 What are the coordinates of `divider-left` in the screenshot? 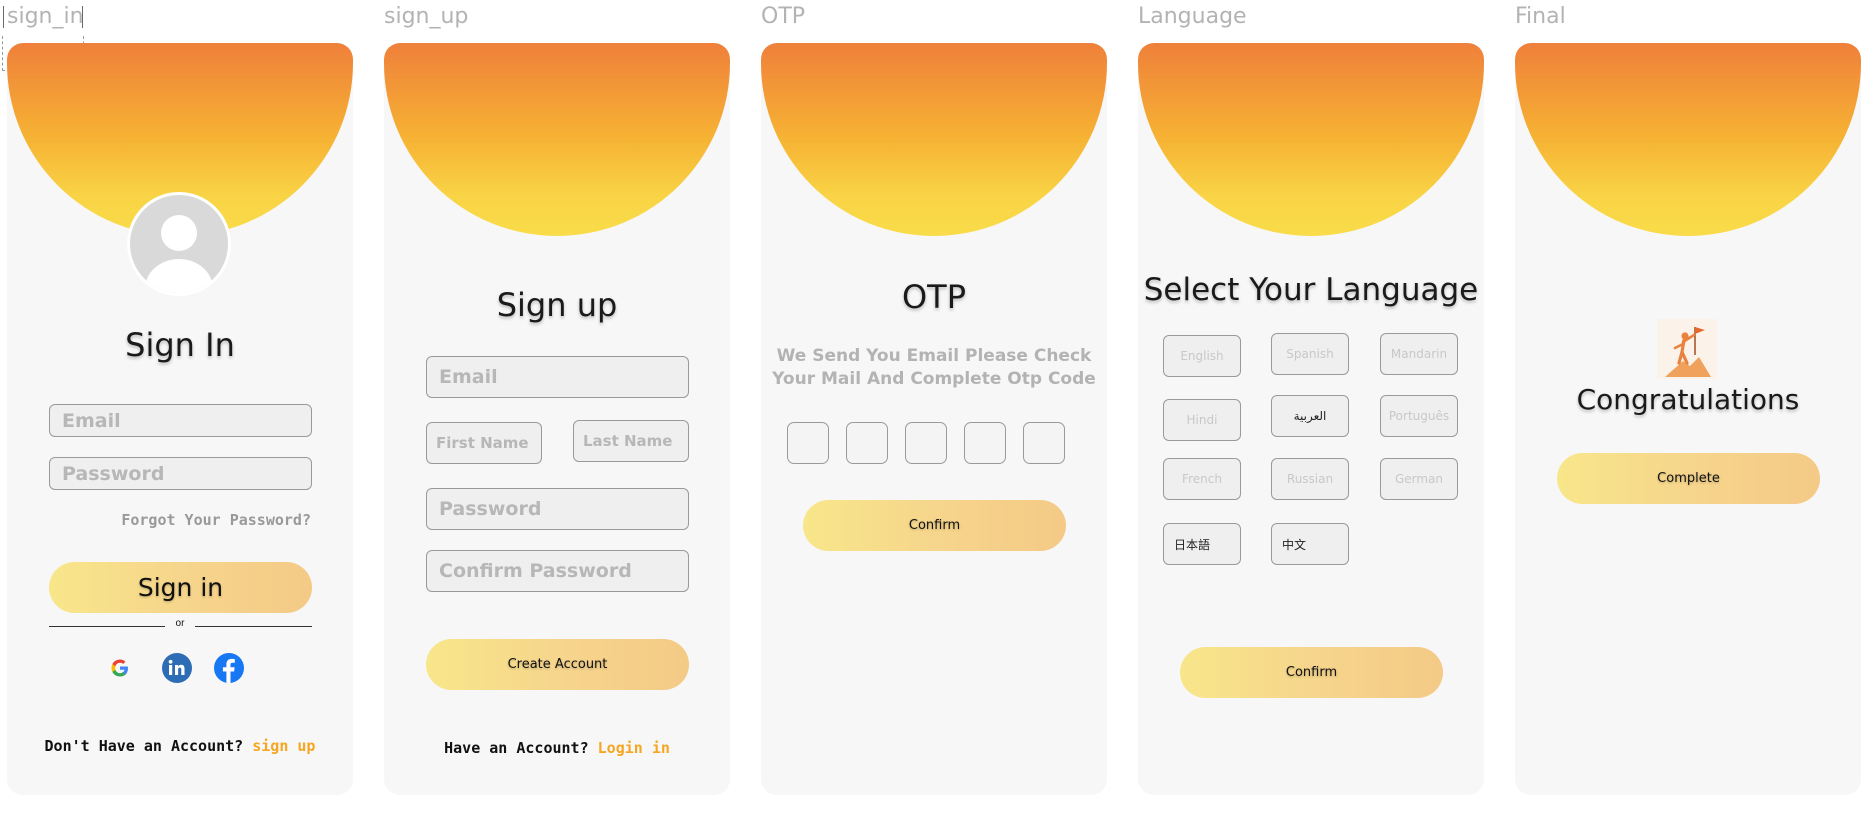 It's located at (107, 626).